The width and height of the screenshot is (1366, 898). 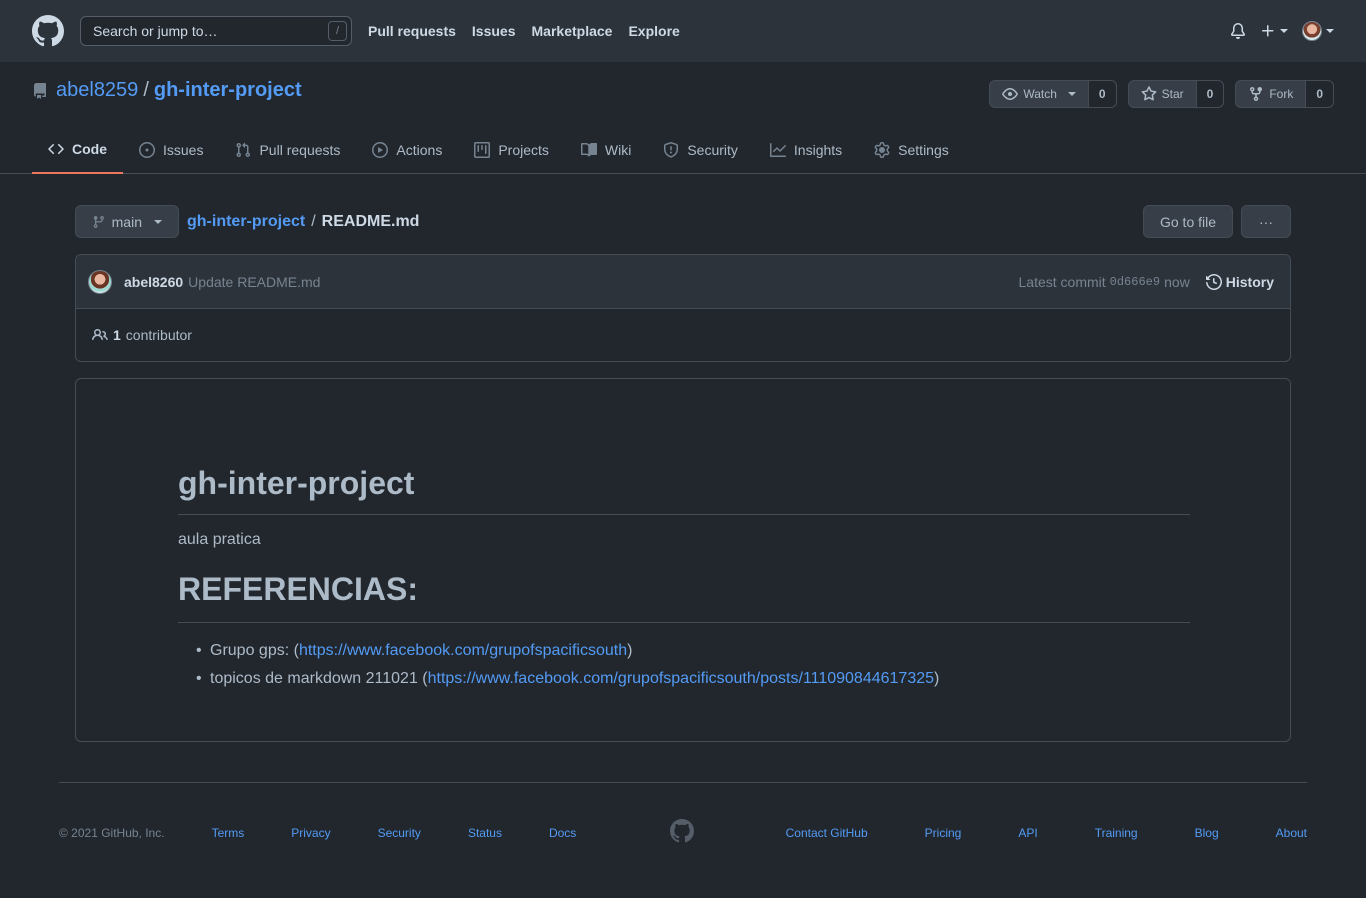 What do you see at coordinates (127, 221) in the screenshot?
I see `branch-select-button: main` at bounding box center [127, 221].